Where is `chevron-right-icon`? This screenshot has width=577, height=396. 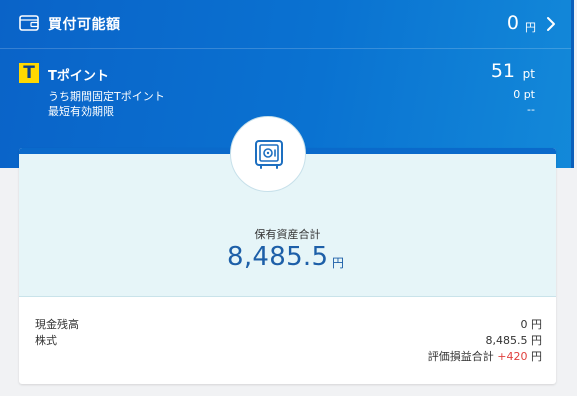
chevron-right-icon is located at coordinates (551, 24).